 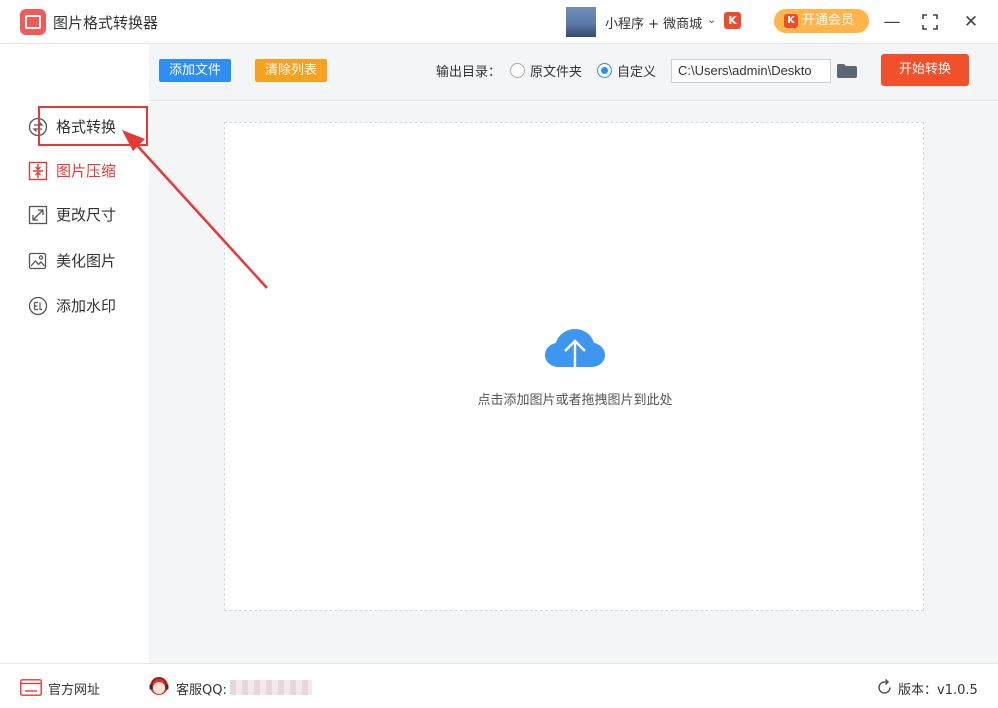 I want to click on resize-icon, so click(x=38, y=215).